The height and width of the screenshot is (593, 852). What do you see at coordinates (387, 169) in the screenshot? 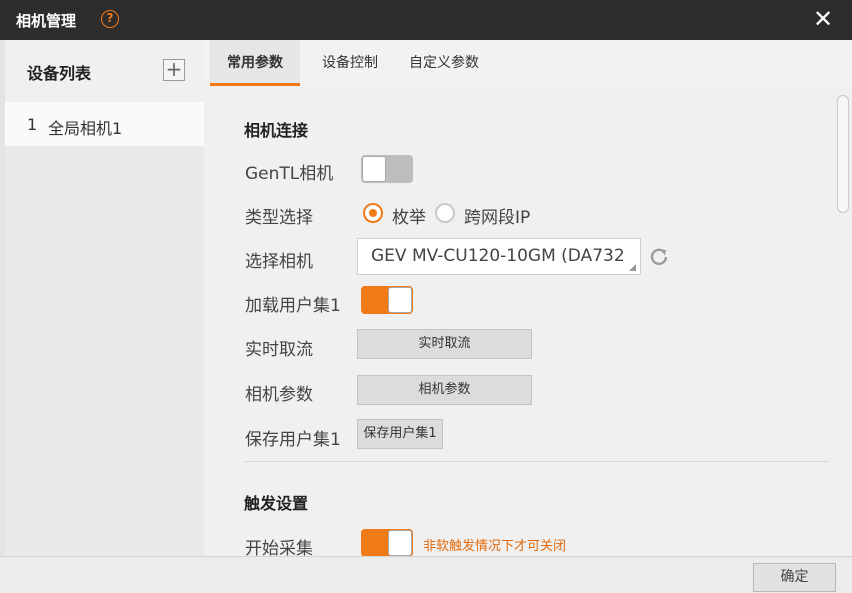
I see `gentl-toggle` at bounding box center [387, 169].